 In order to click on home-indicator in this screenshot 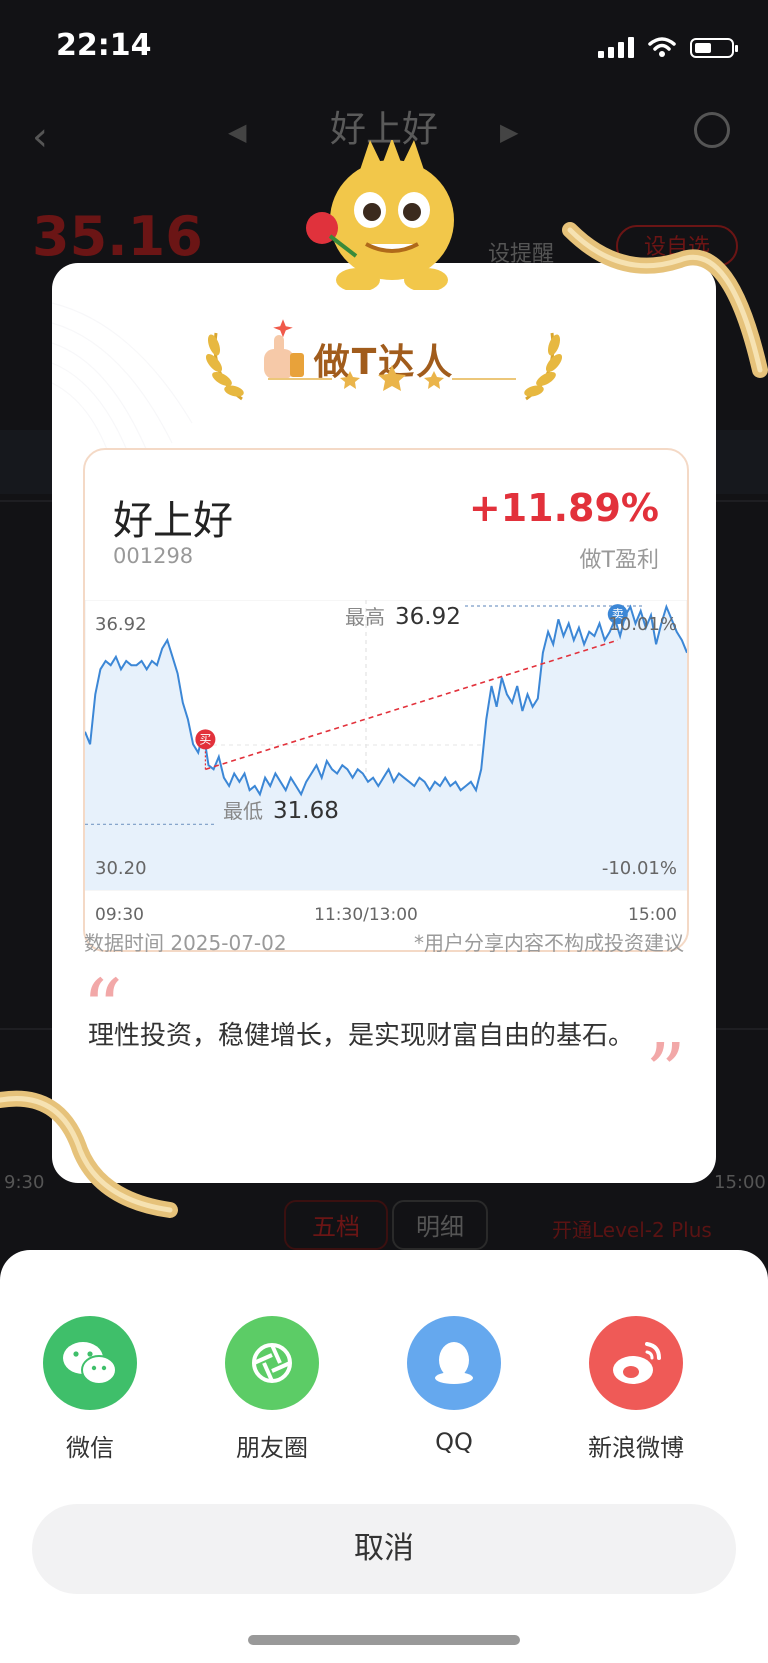, I will do `click(384, 1640)`.